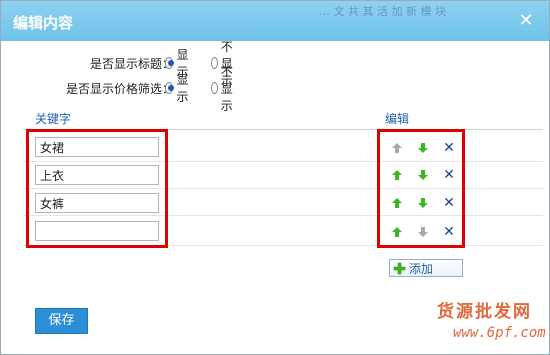 The image size is (550, 355). Describe the element at coordinates (182, 88) in the screenshot. I see `radio-label: 显示` at that location.